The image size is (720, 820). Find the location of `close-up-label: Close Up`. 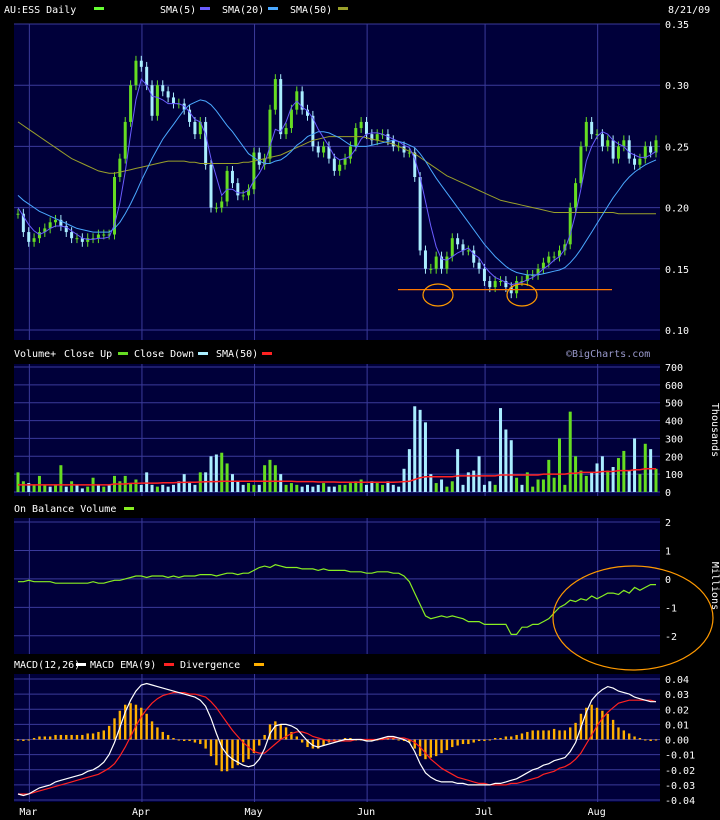

close-up-label: Close Up is located at coordinates (88, 354).